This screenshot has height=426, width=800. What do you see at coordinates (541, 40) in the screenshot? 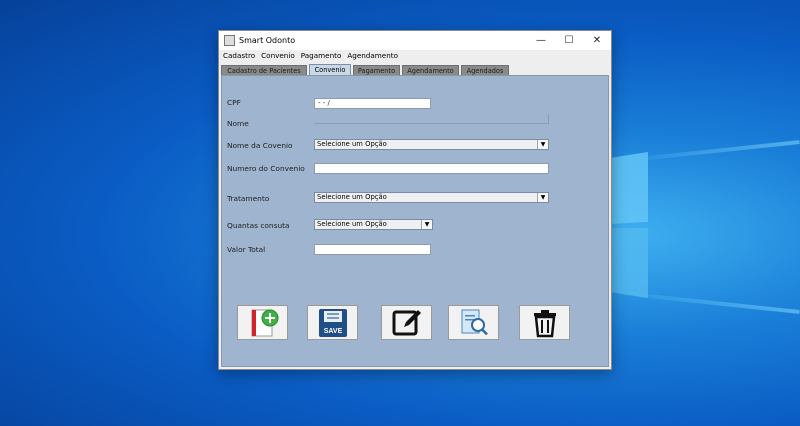
I see `minimize-button: —` at bounding box center [541, 40].